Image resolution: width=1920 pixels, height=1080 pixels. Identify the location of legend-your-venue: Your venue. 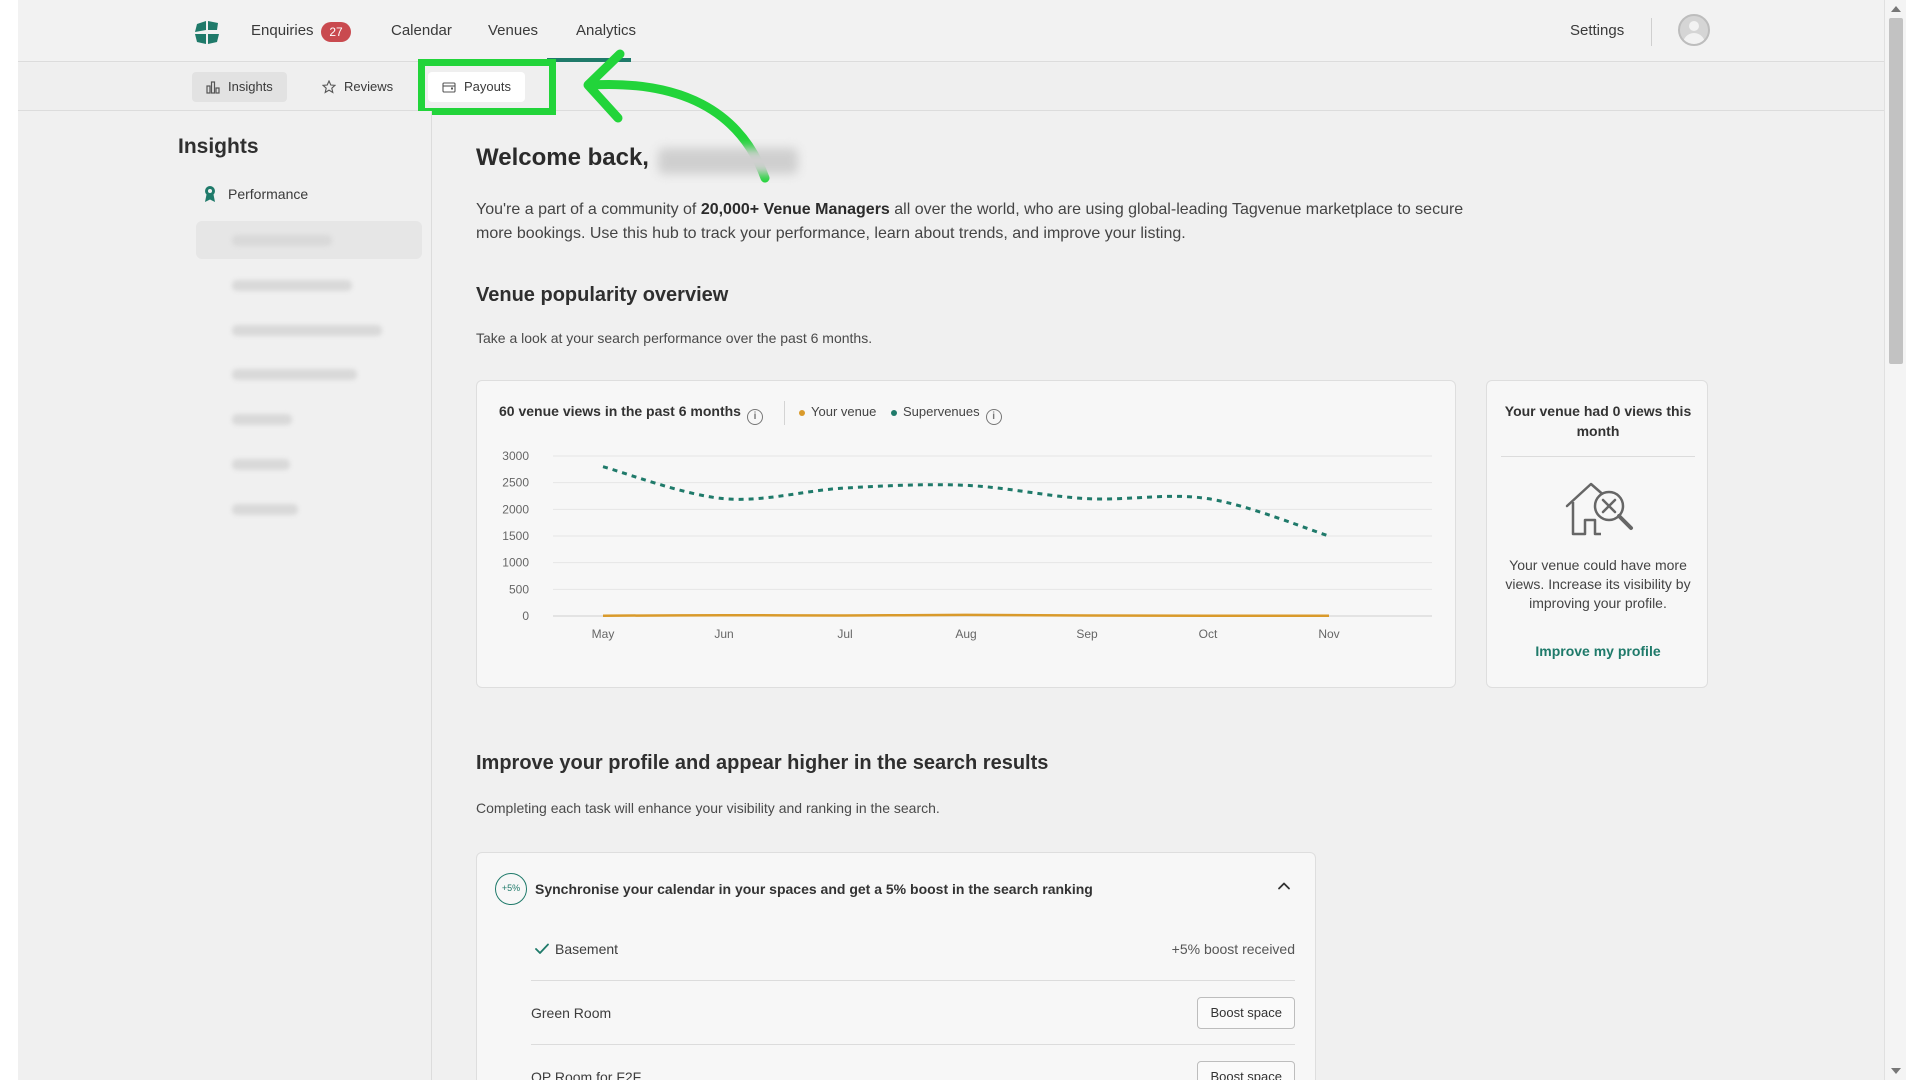
(837, 411).